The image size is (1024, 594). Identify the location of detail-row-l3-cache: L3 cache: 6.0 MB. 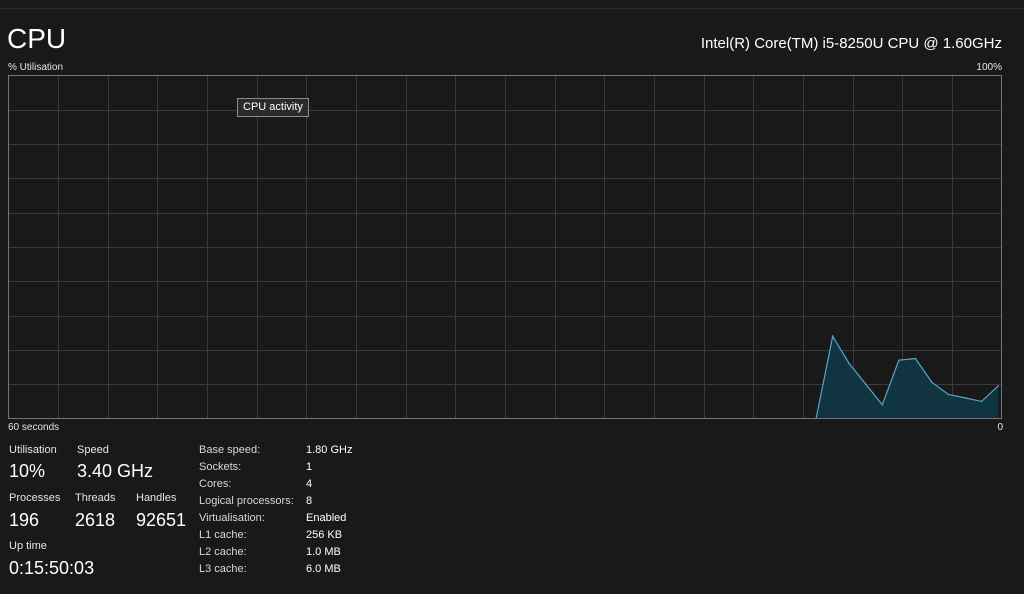
(299, 570).